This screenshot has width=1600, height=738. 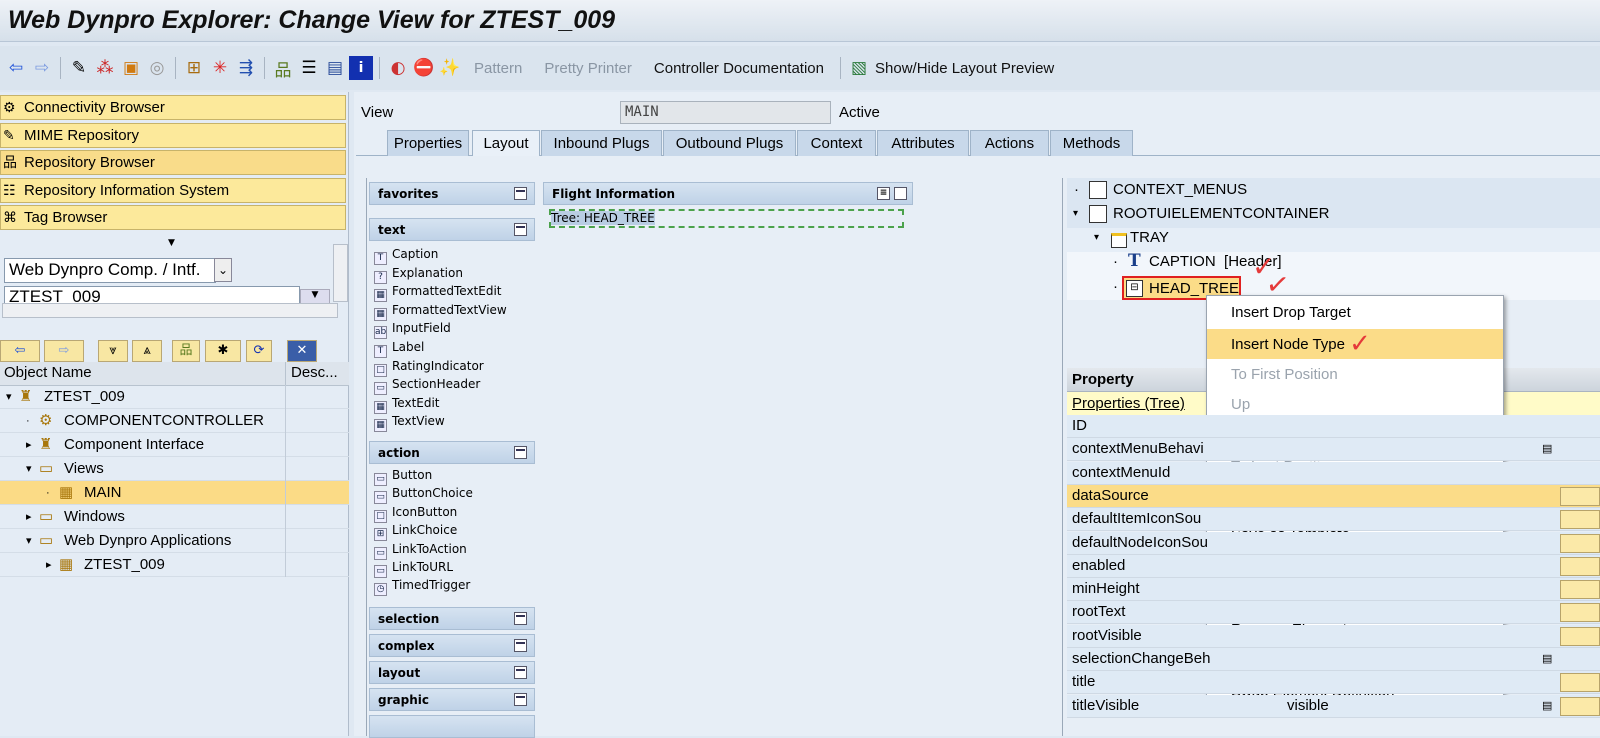 What do you see at coordinates (174, 493) in the screenshot?
I see `object-tree-item: · ▦ MAIN` at bounding box center [174, 493].